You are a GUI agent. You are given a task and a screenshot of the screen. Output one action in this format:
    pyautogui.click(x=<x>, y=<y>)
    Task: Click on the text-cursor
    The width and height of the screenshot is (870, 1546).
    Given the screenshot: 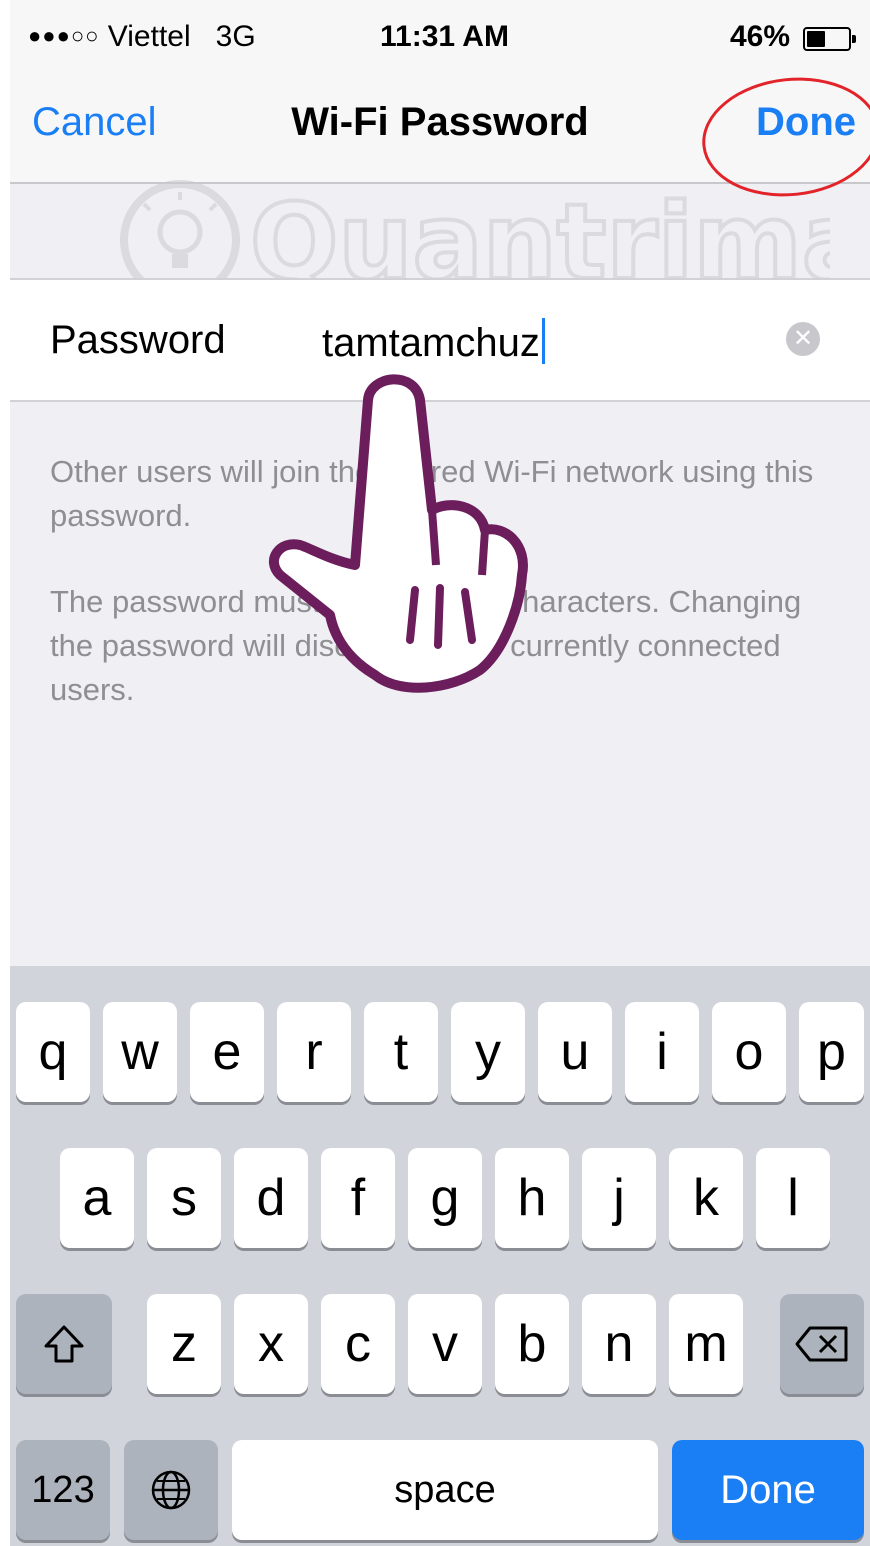 What is the action you would take?
    pyautogui.click(x=543, y=341)
    